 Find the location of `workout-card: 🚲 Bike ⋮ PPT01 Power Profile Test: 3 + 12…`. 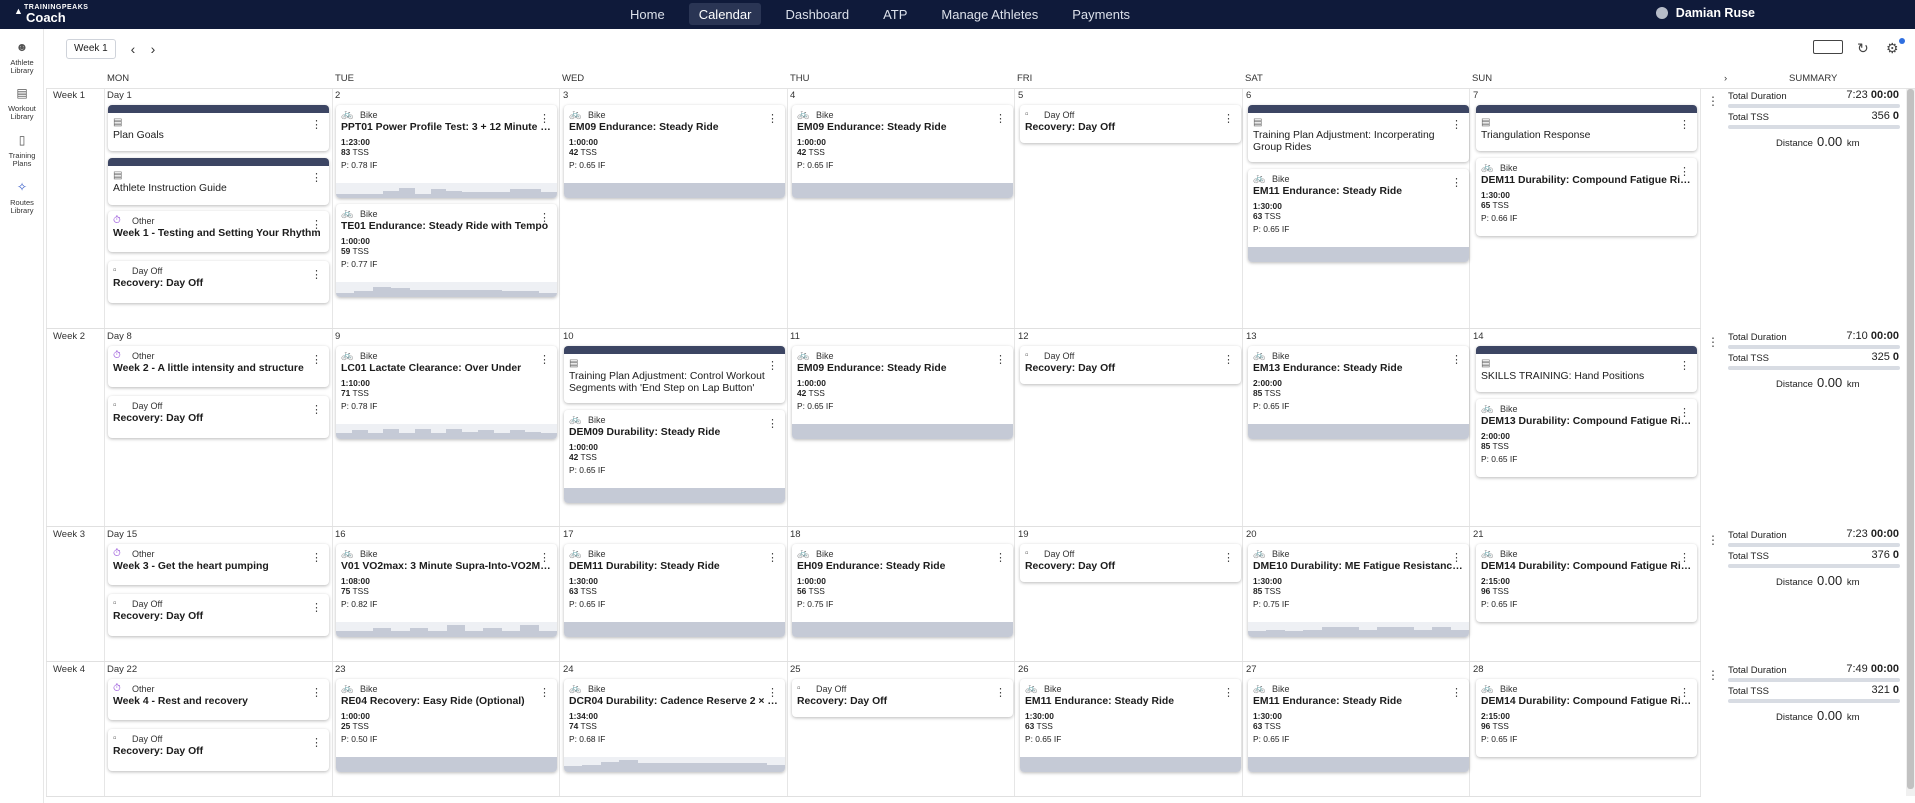

workout-card: 🚲 Bike ⋮ PPT01 Power Profile Test: 3 + 12… is located at coordinates (446, 151).